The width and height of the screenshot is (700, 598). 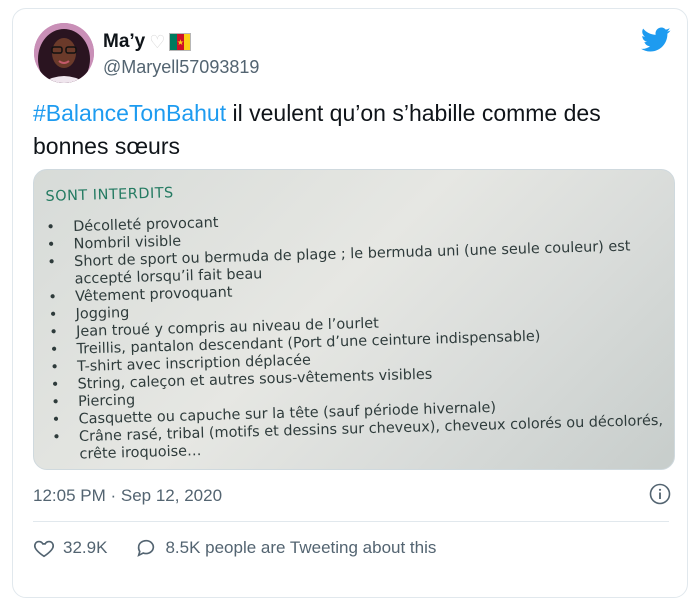 I want to click on speech-bubble-icon, so click(x=146, y=548).